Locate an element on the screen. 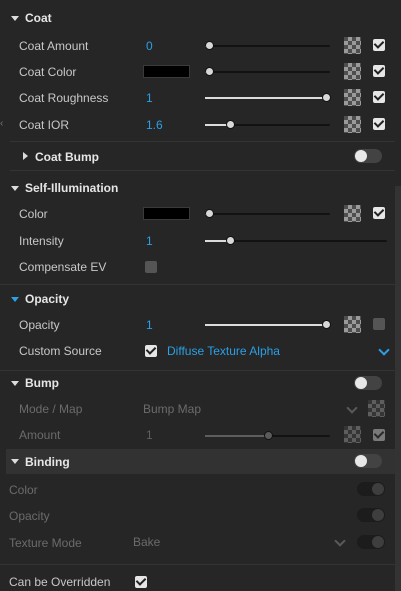  expand-arrow-icon is located at coordinates (25, 156).